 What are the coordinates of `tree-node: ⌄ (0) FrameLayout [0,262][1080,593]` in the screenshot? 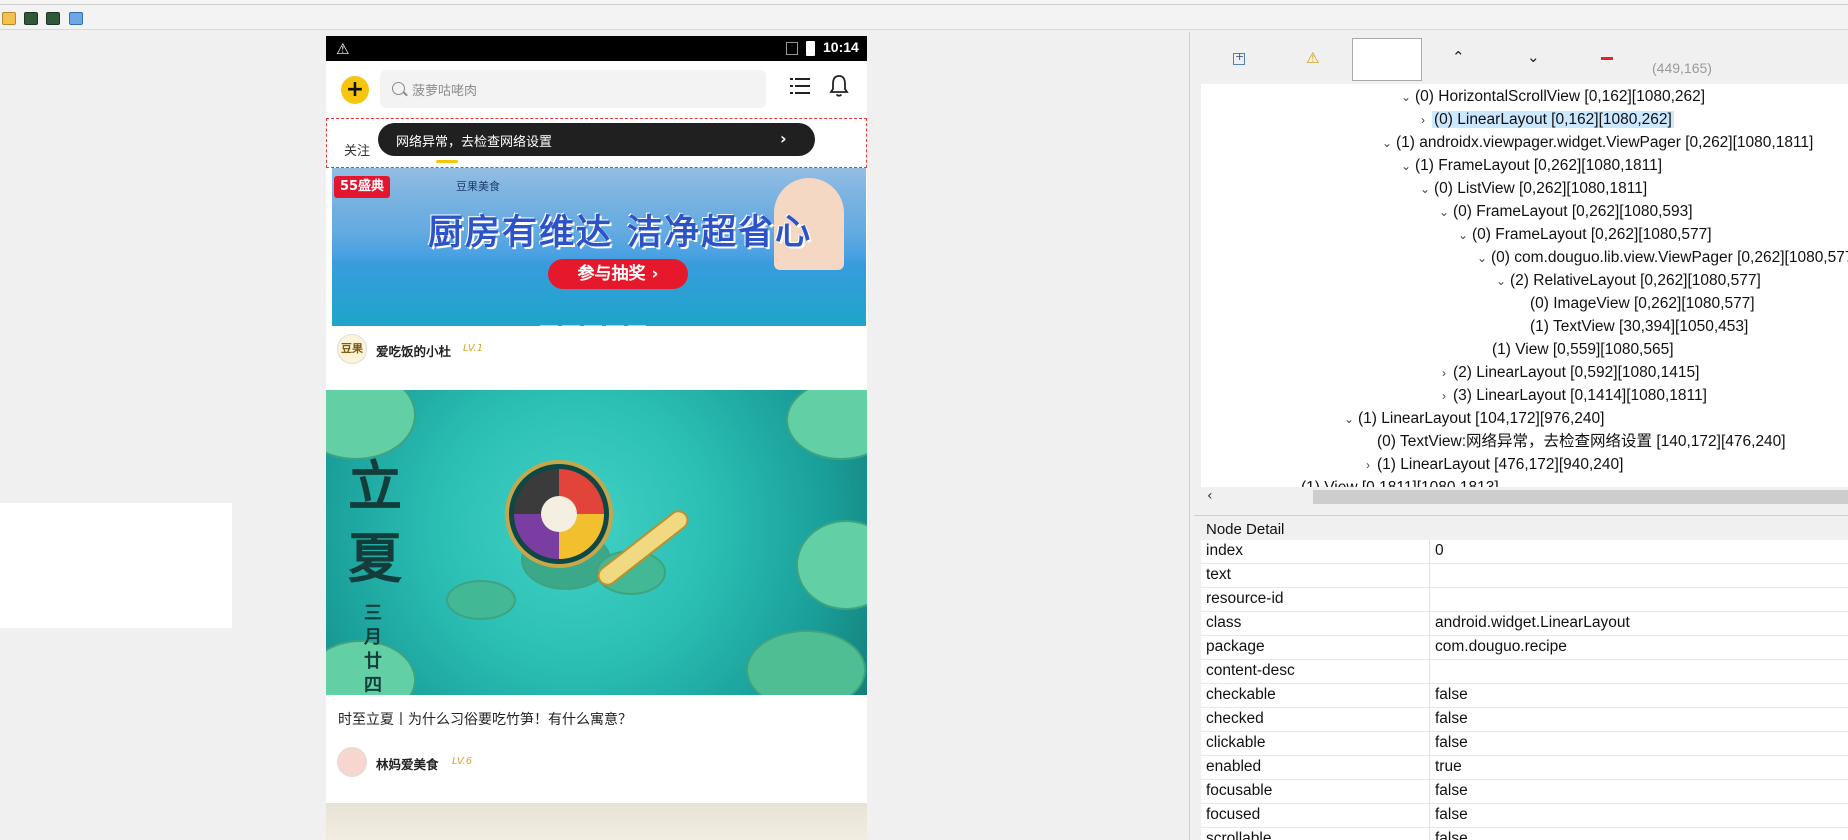 It's located at (1564, 212).